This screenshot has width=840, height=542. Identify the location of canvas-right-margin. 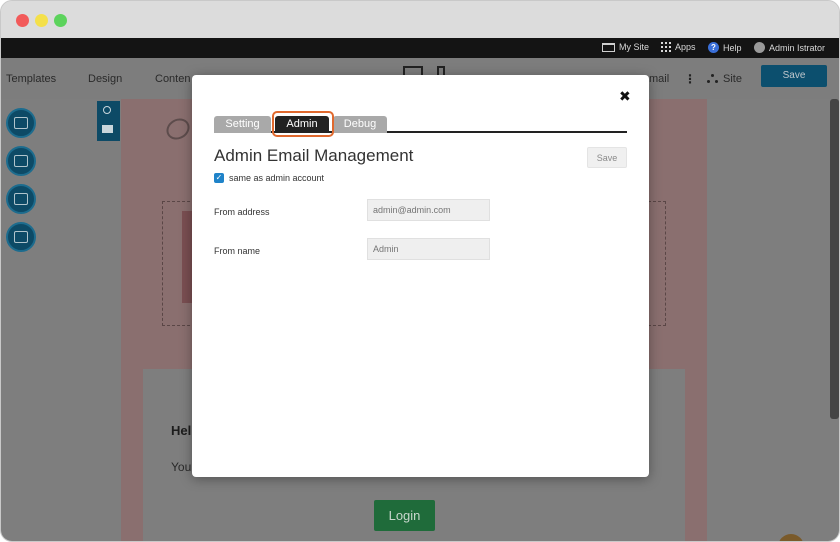
(773, 320).